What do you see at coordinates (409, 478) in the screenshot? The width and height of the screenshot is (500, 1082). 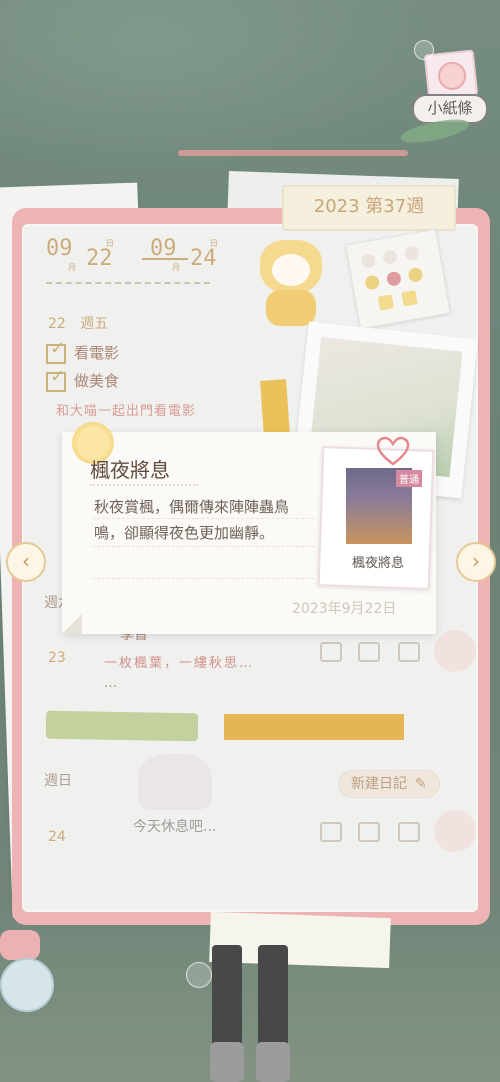 I see `rarity-tag: 普通` at bounding box center [409, 478].